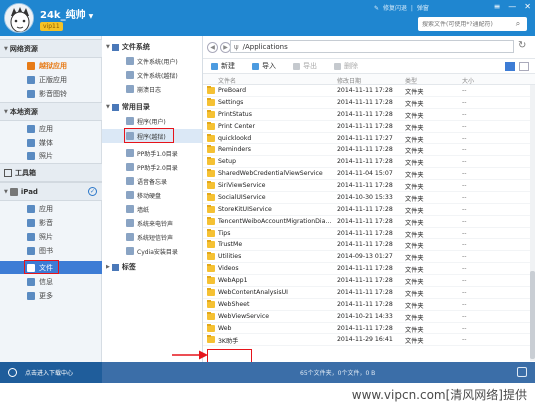 The width and height of the screenshot is (535, 406). What do you see at coordinates (152, 61) in the screenshot?
I see `tree-item-fs-user: 文件系统(用户)` at bounding box center [152, 61].